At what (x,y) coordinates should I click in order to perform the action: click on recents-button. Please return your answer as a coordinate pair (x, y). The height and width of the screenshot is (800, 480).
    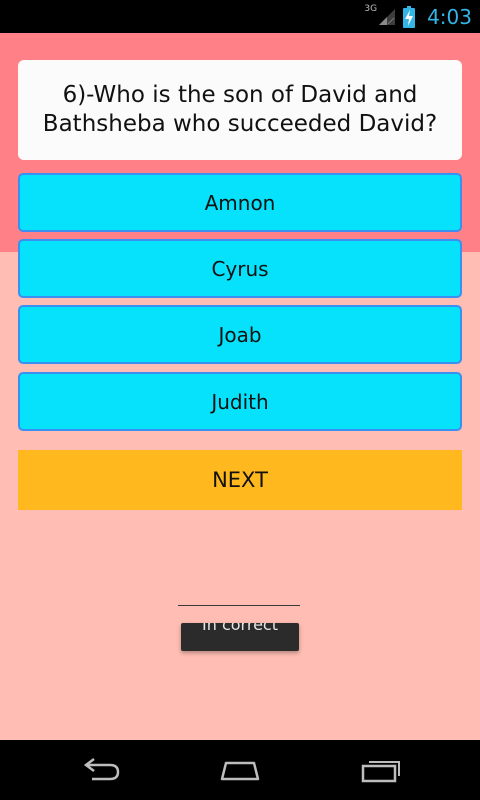
    Looking at the image, I should click on (380, 770).